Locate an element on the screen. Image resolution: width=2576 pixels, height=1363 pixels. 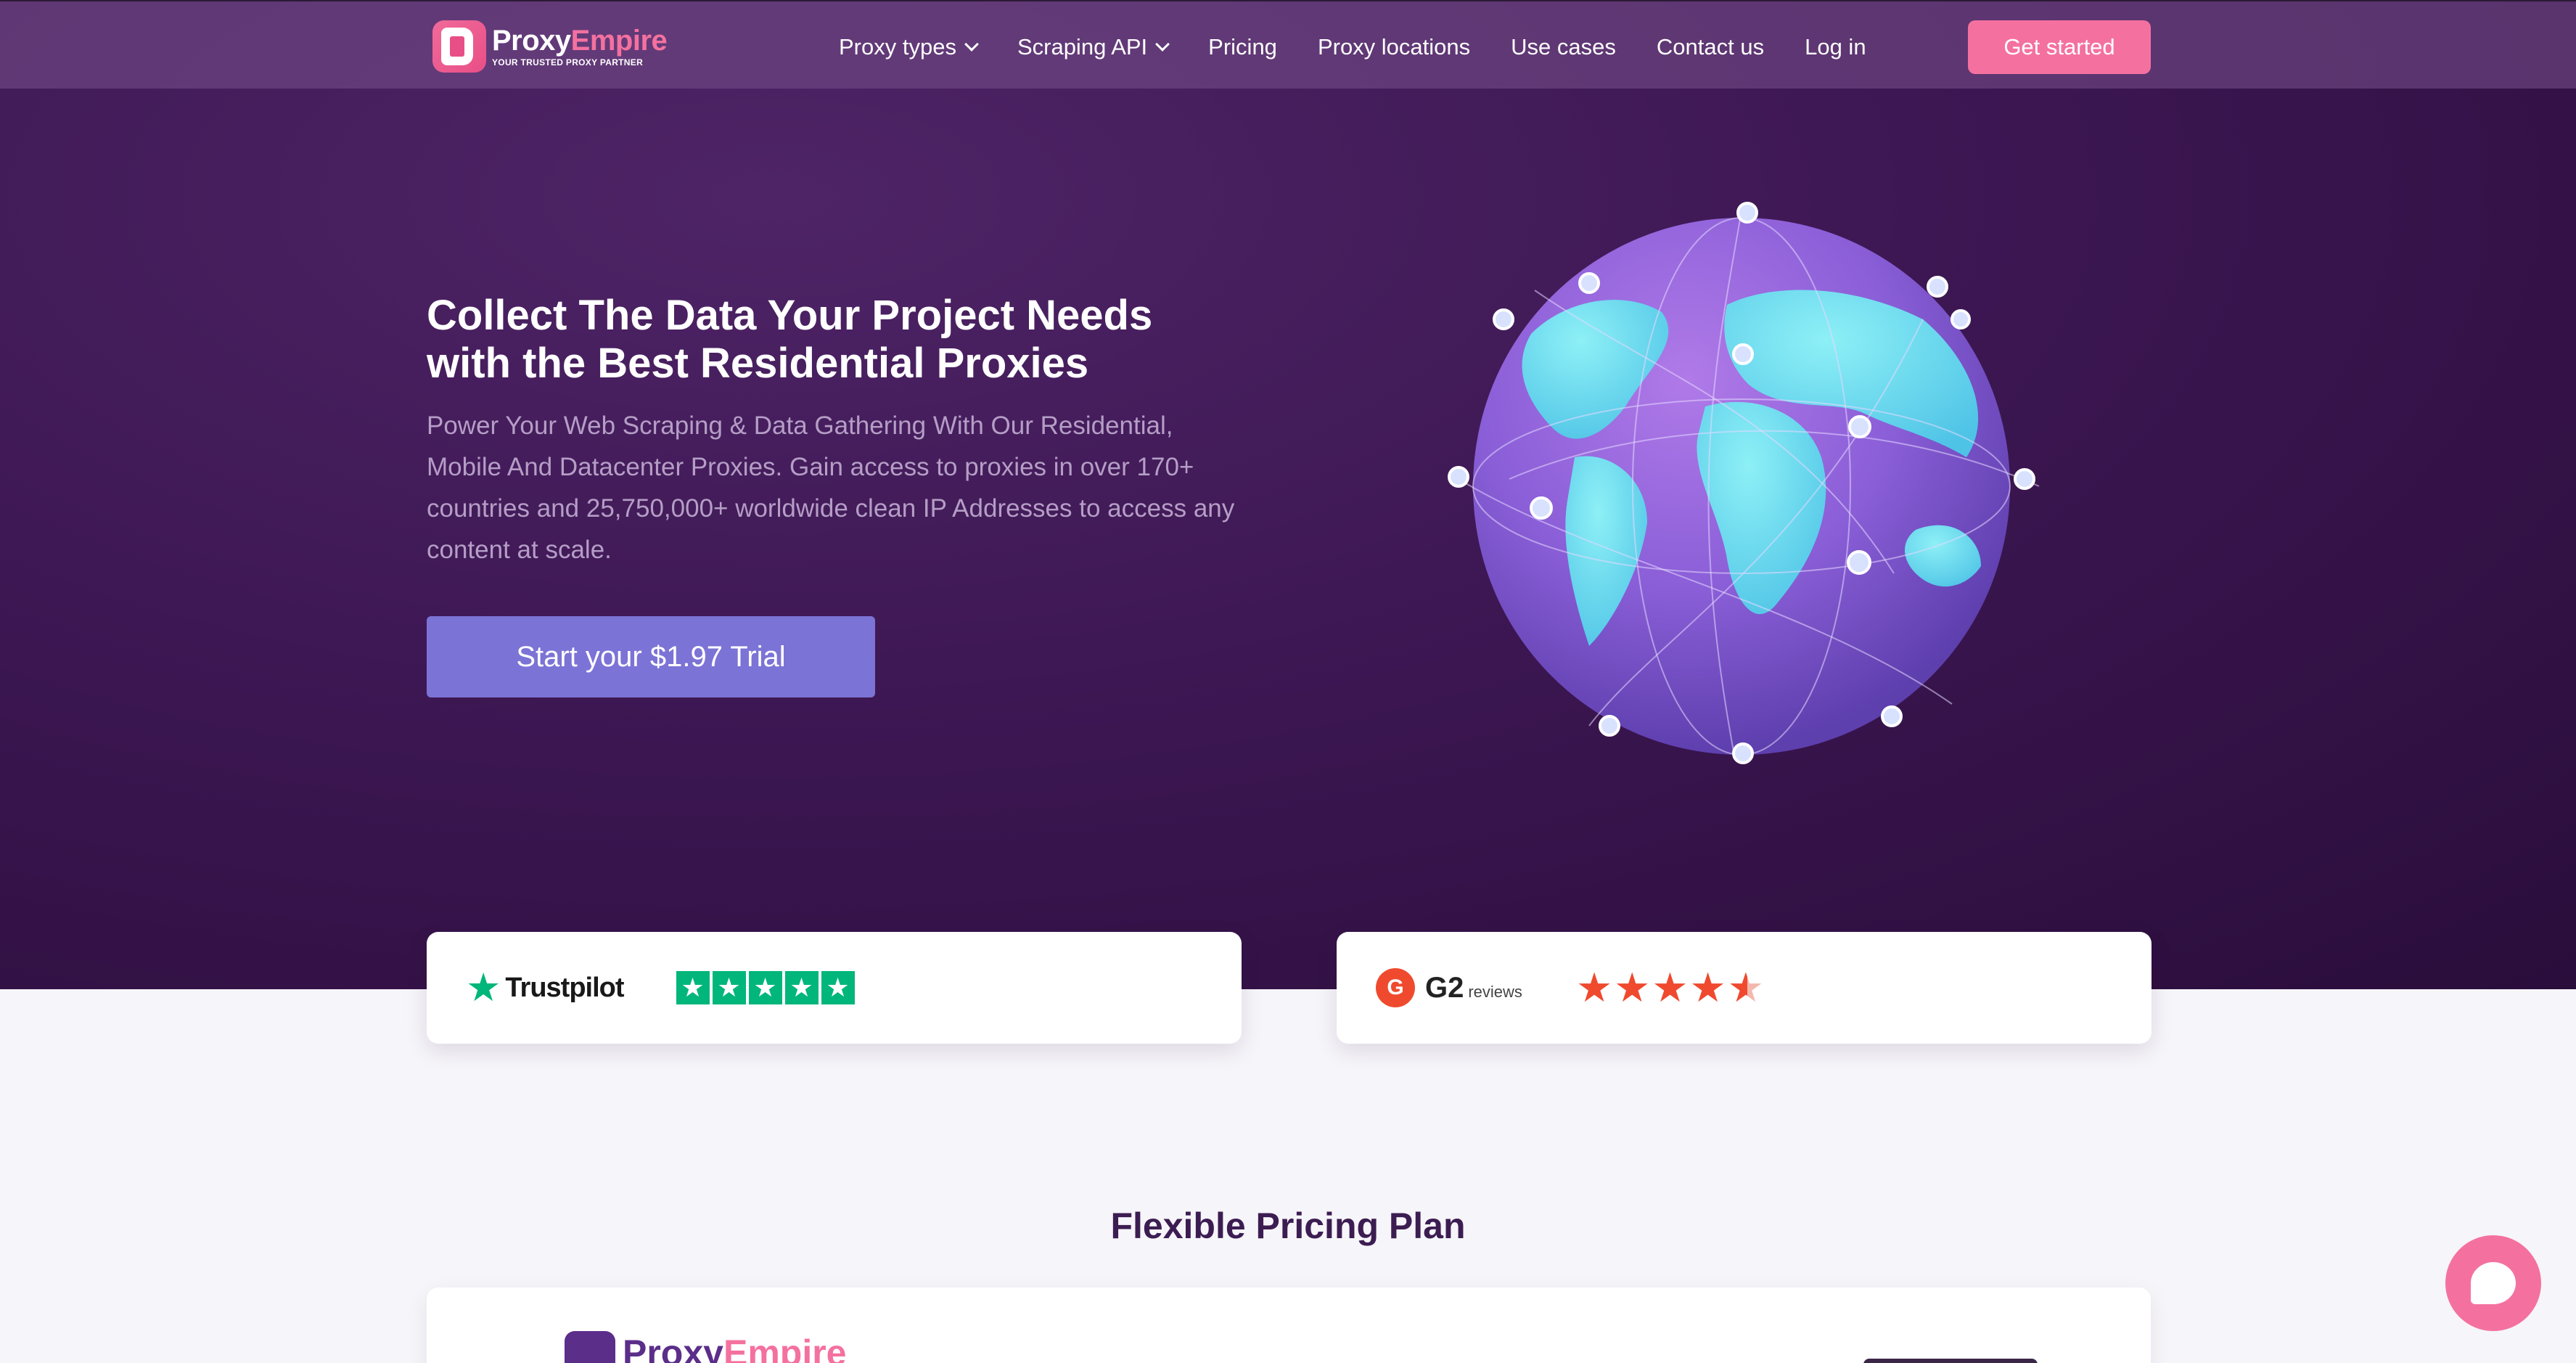
nav-scraping-api: Scraping API is located at coordinates (1093, 47).